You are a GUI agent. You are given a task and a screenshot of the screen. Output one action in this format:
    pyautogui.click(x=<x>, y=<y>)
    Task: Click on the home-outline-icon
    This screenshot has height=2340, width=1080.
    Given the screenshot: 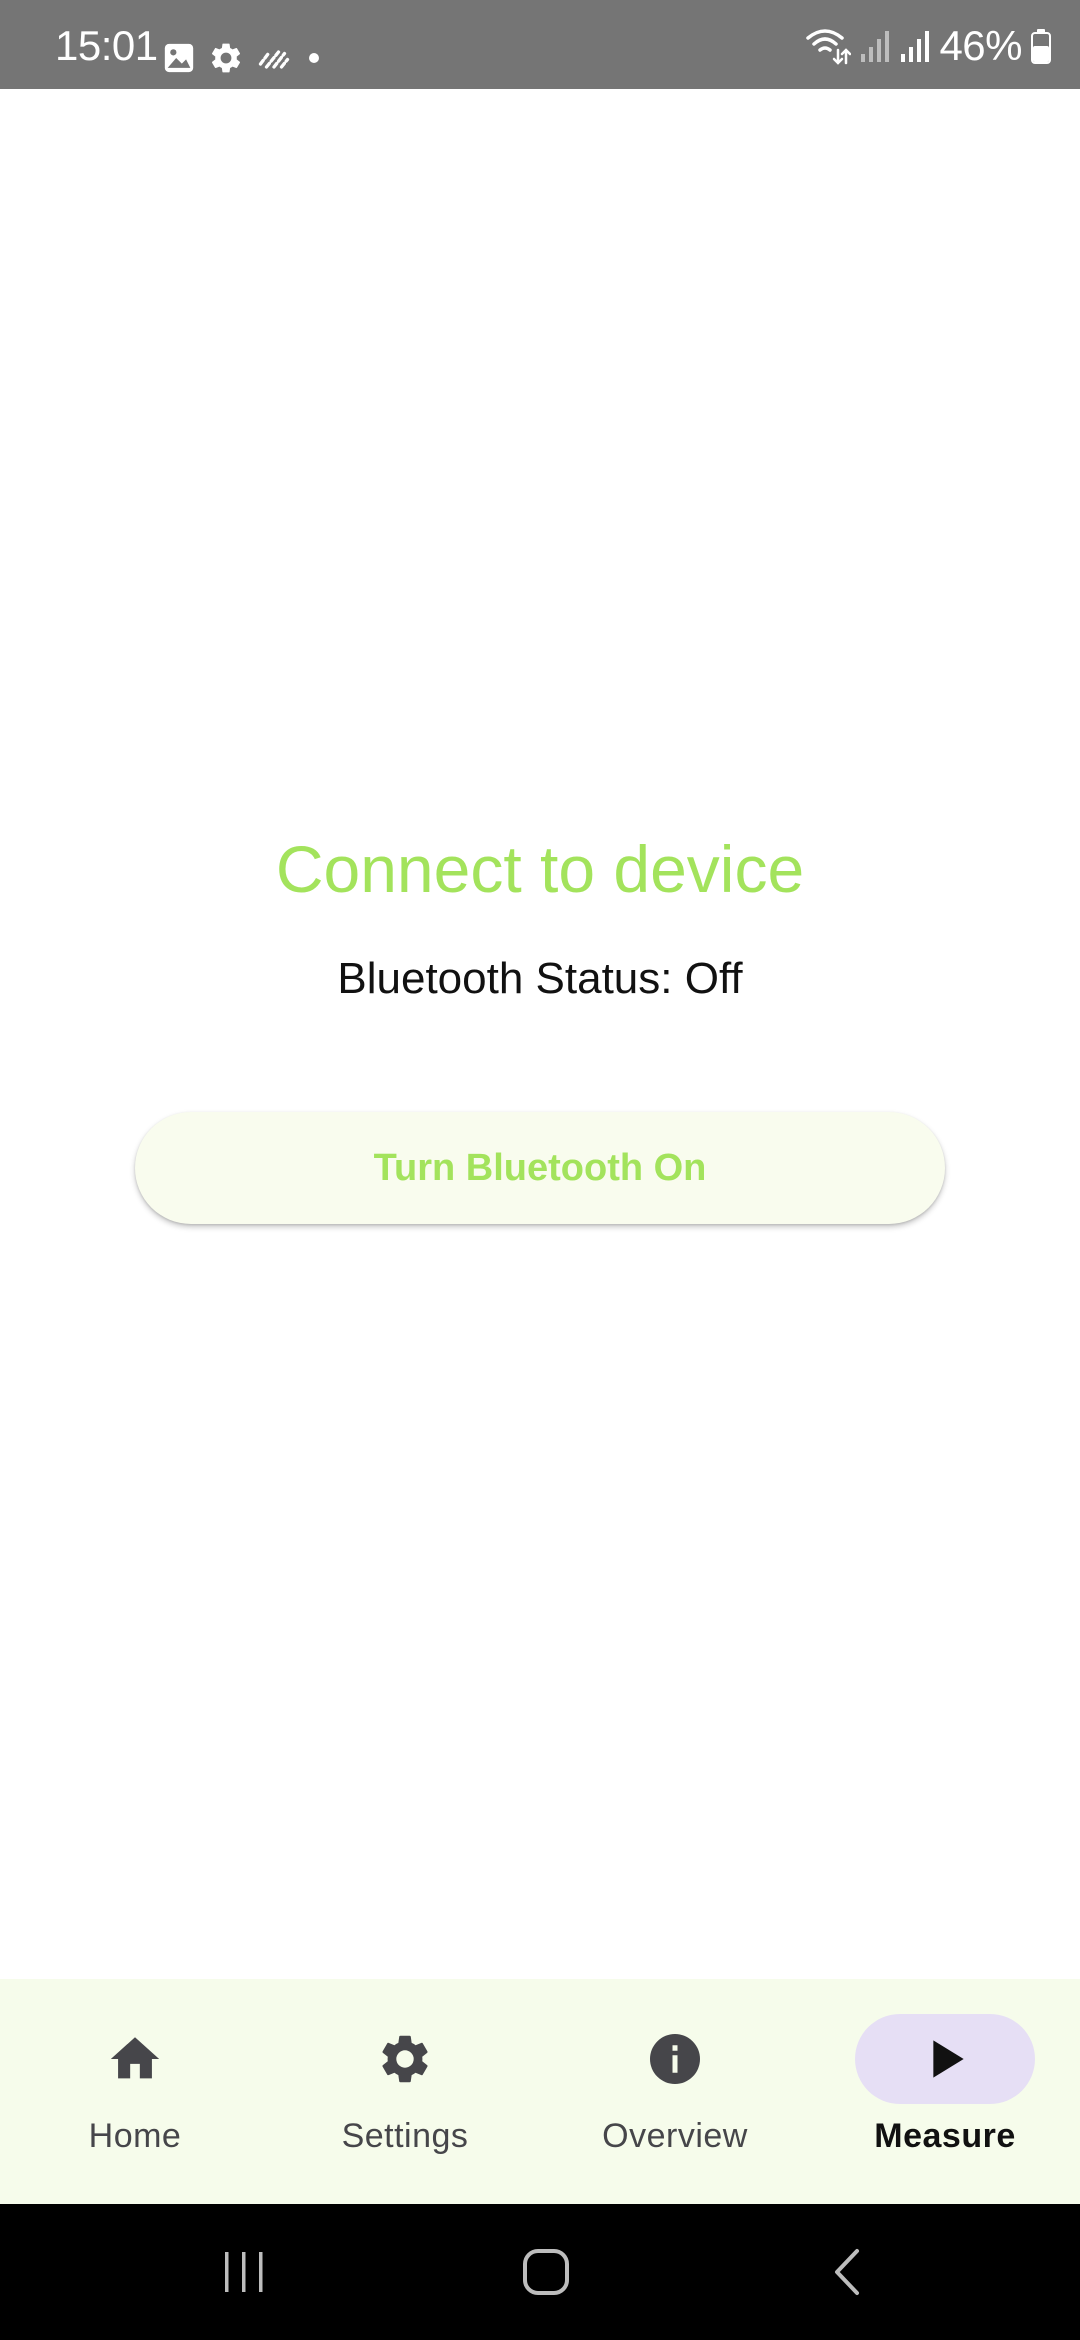 What is the action you would take?
    pyautogui.click(x=546, y=2272)
    